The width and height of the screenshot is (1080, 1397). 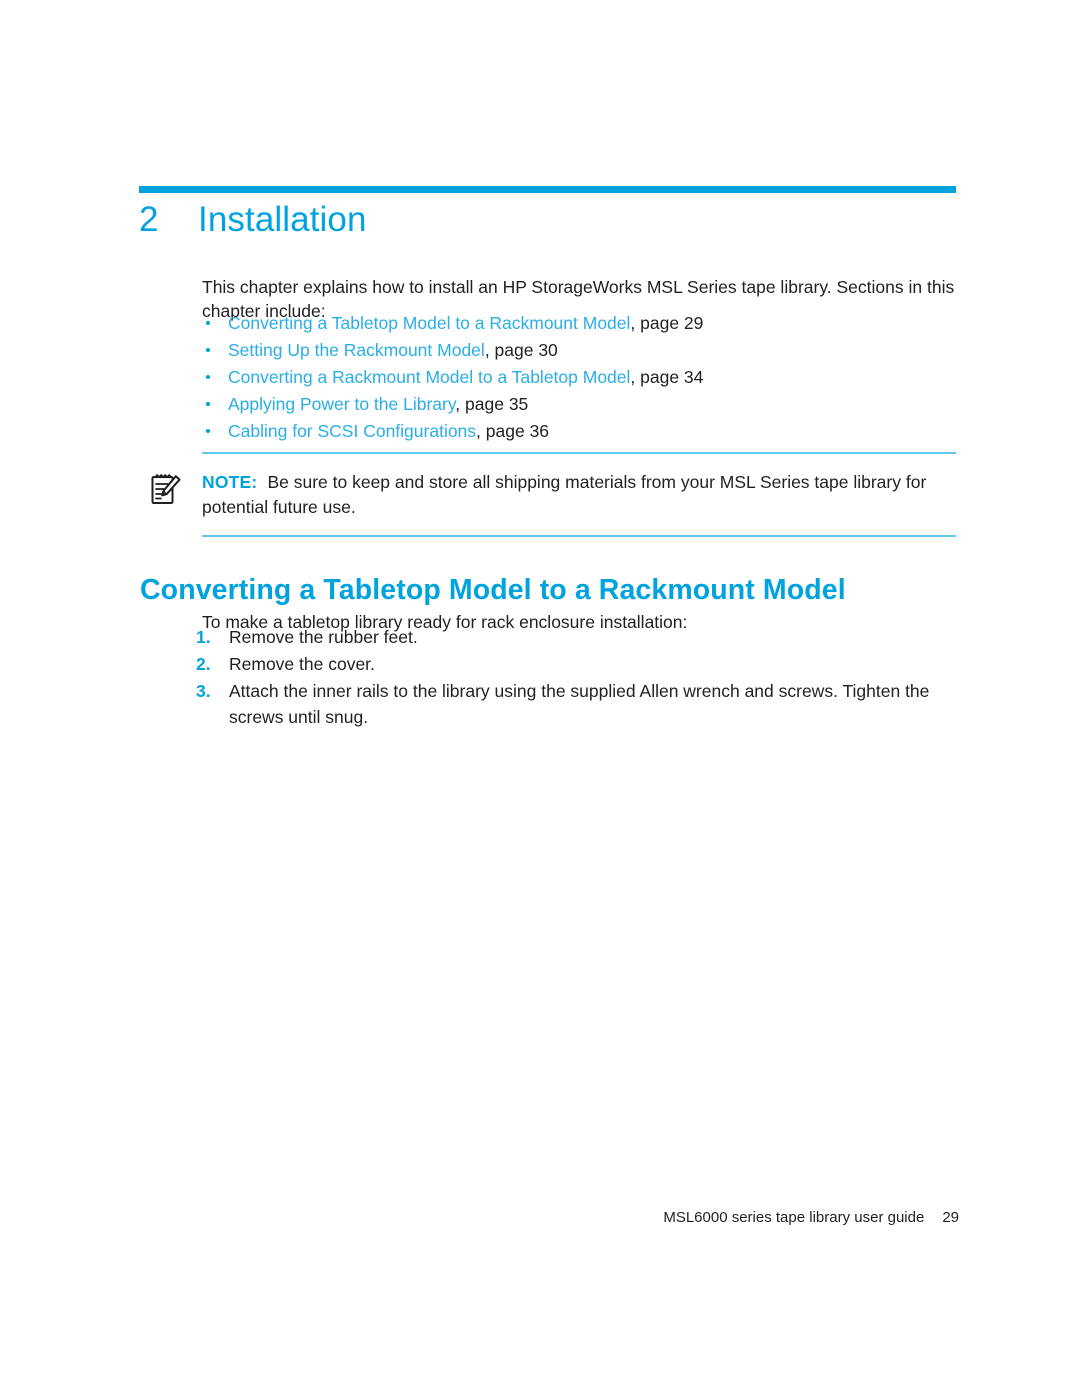 What do you see at coordinates (950, 1217) in the screenshot?
I see `footer-page-number: 29` at bounding box center [950, 1217].